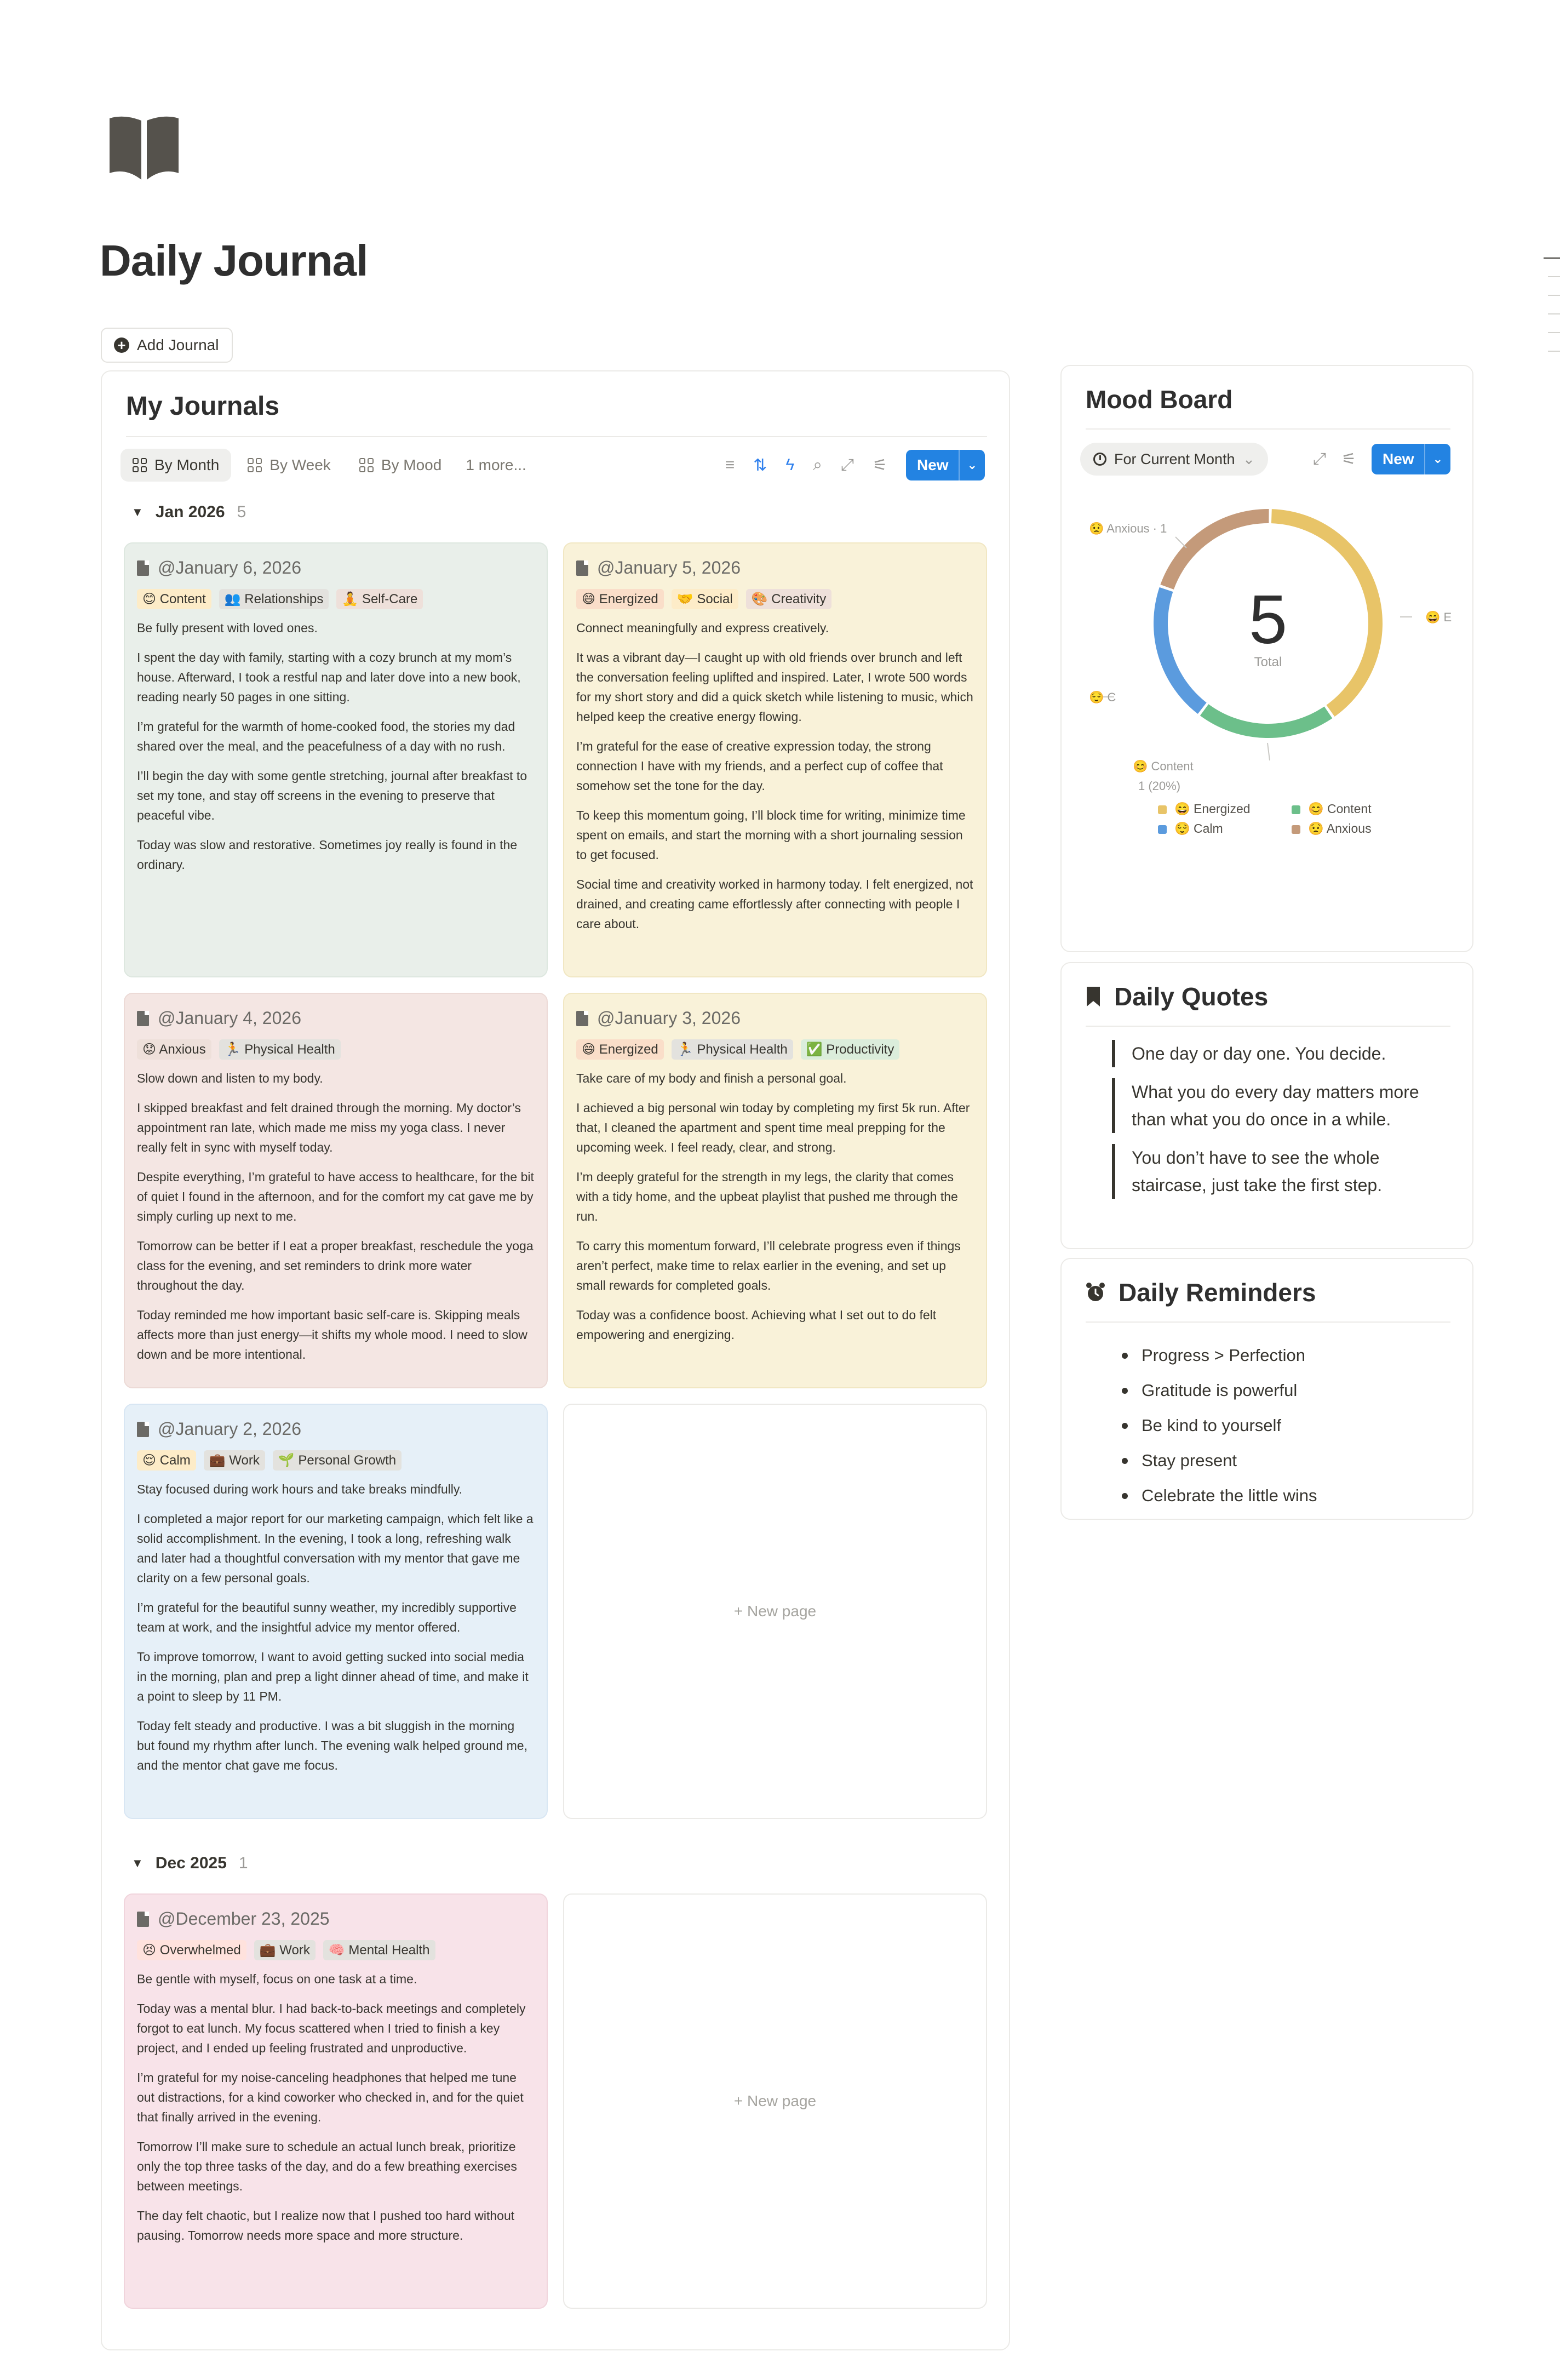 The image size is (1560, 2380). I want to click on sort-icon: ⇅, so click(760, 465).